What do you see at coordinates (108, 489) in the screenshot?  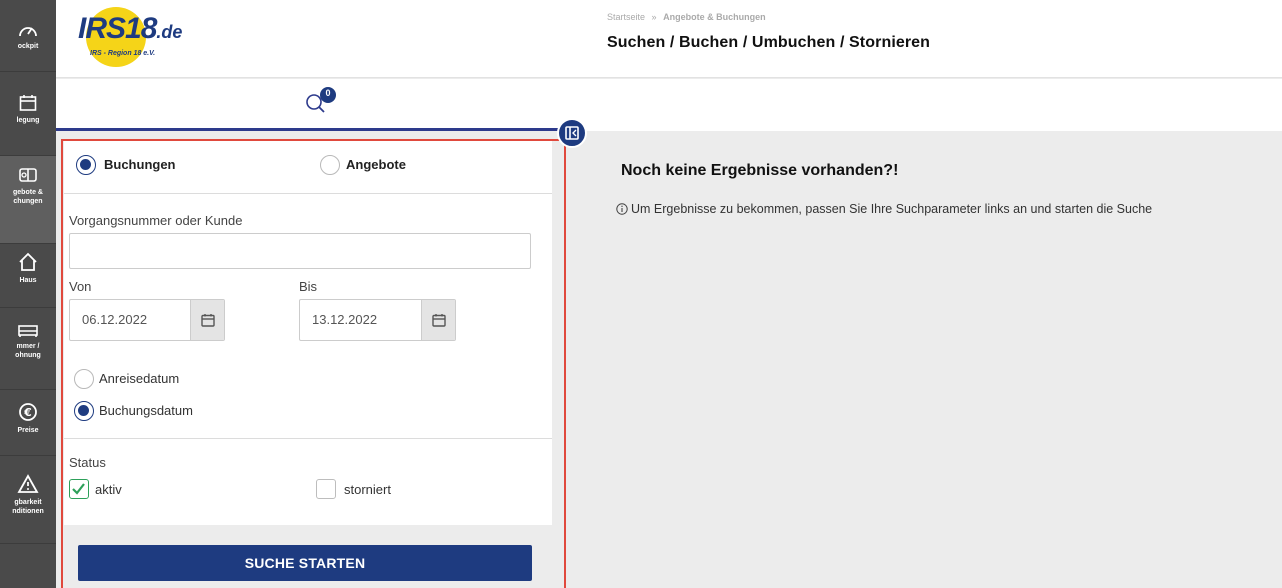 I see `checkbox-aktiv-label: aktiv` at bounding box center [108, 489].